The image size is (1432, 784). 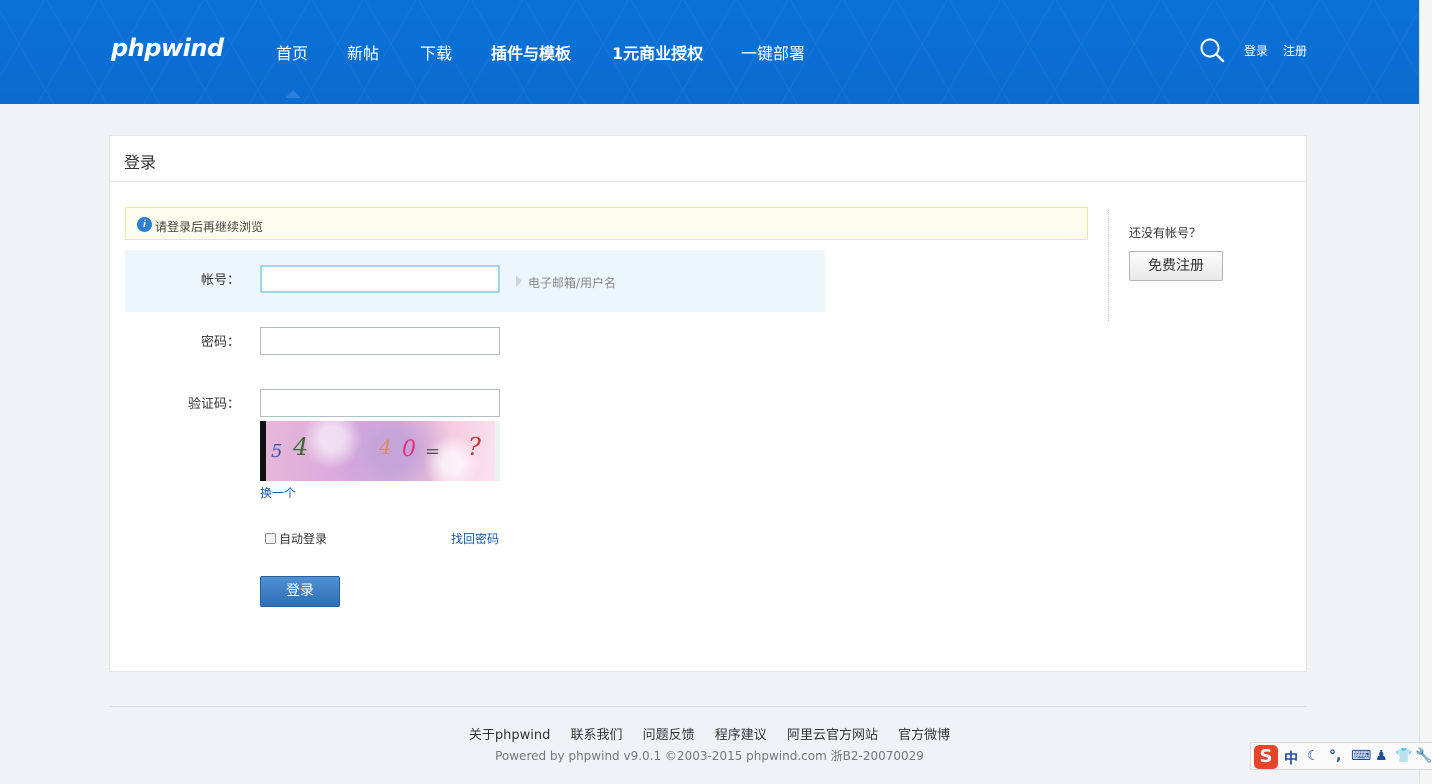 What do you see at coordinates (380, 279) in the screenshot?
I see `account-input` at bounding box center [380, 279].